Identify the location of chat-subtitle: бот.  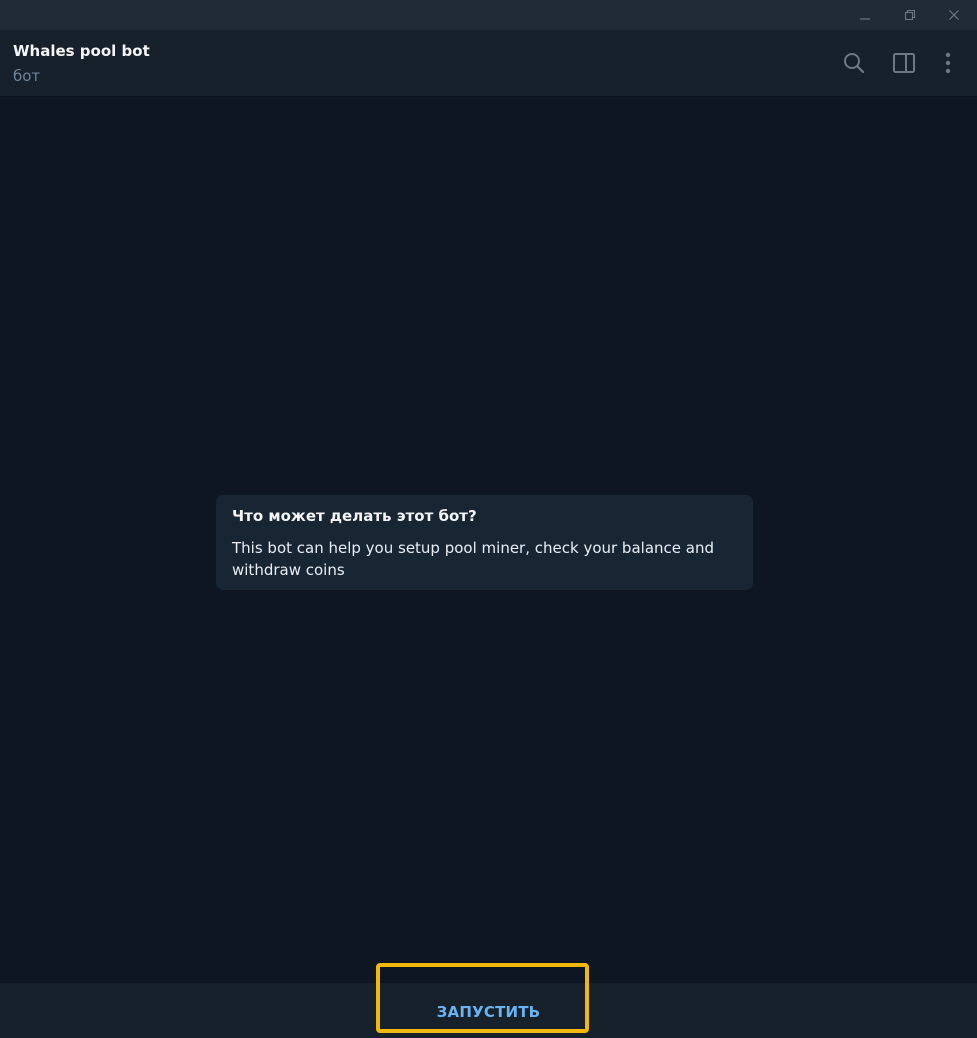
(27, 76).